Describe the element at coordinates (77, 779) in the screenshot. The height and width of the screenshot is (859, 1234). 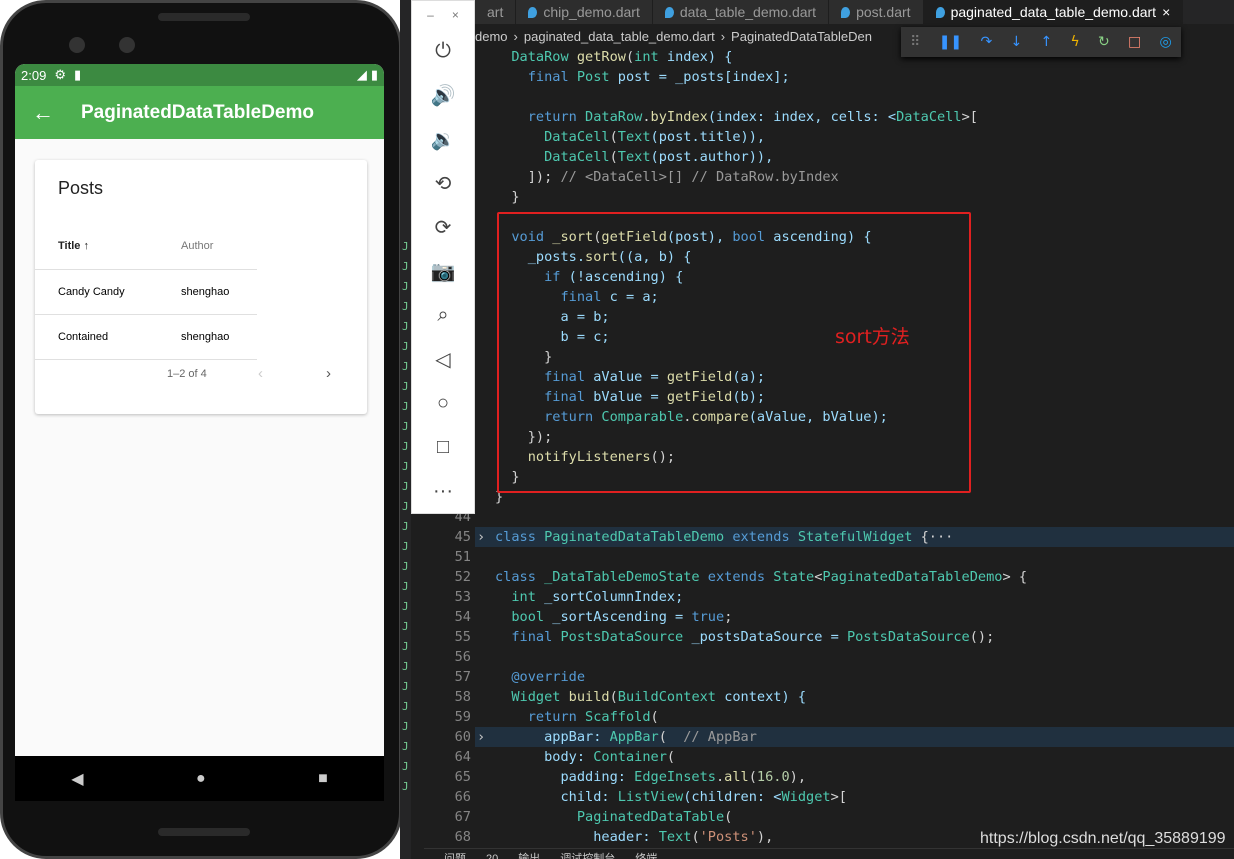
I see `nav-back-icon: ◀` at that location.